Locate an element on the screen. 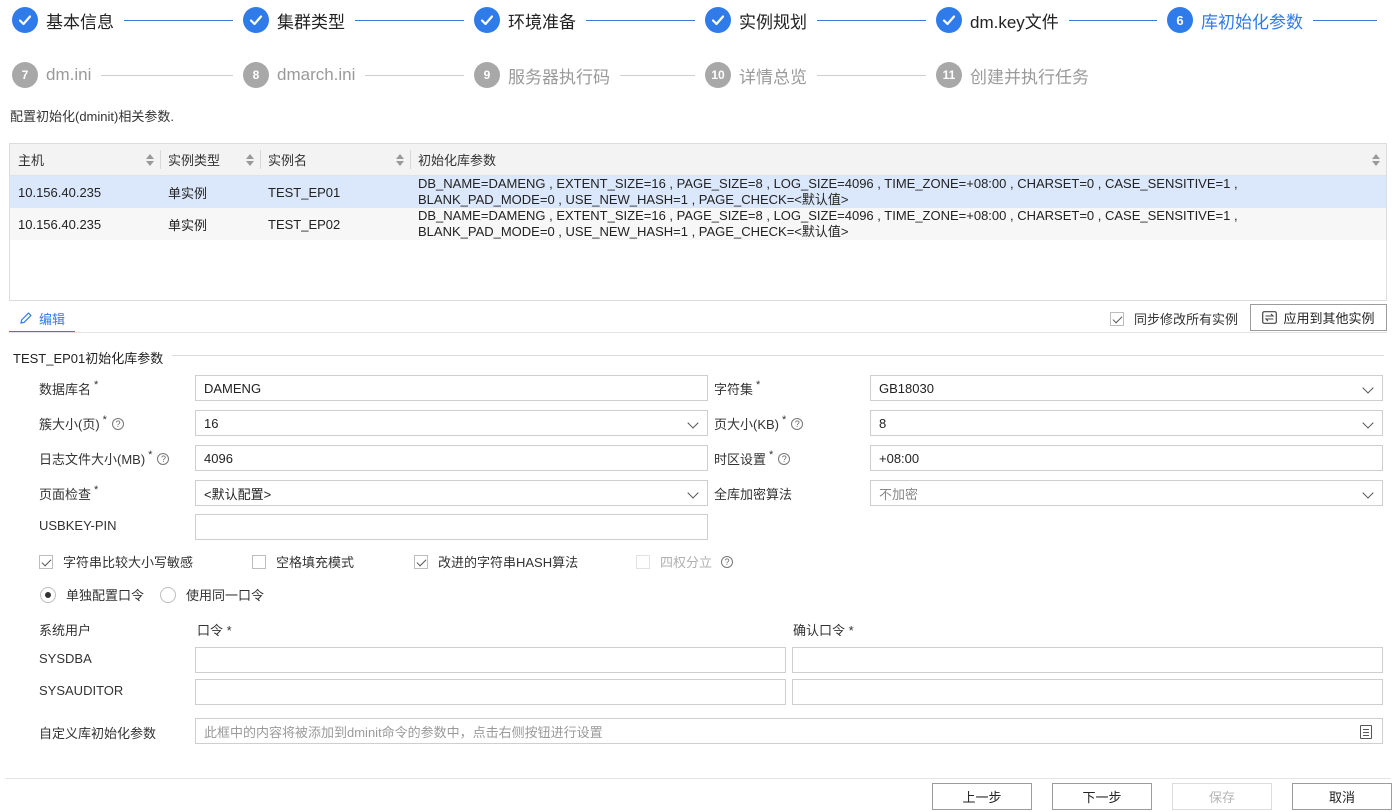 The height and width of the screenshot is (812, 1396). db-name-input: DAMENG is located at coordinates (451, 388).